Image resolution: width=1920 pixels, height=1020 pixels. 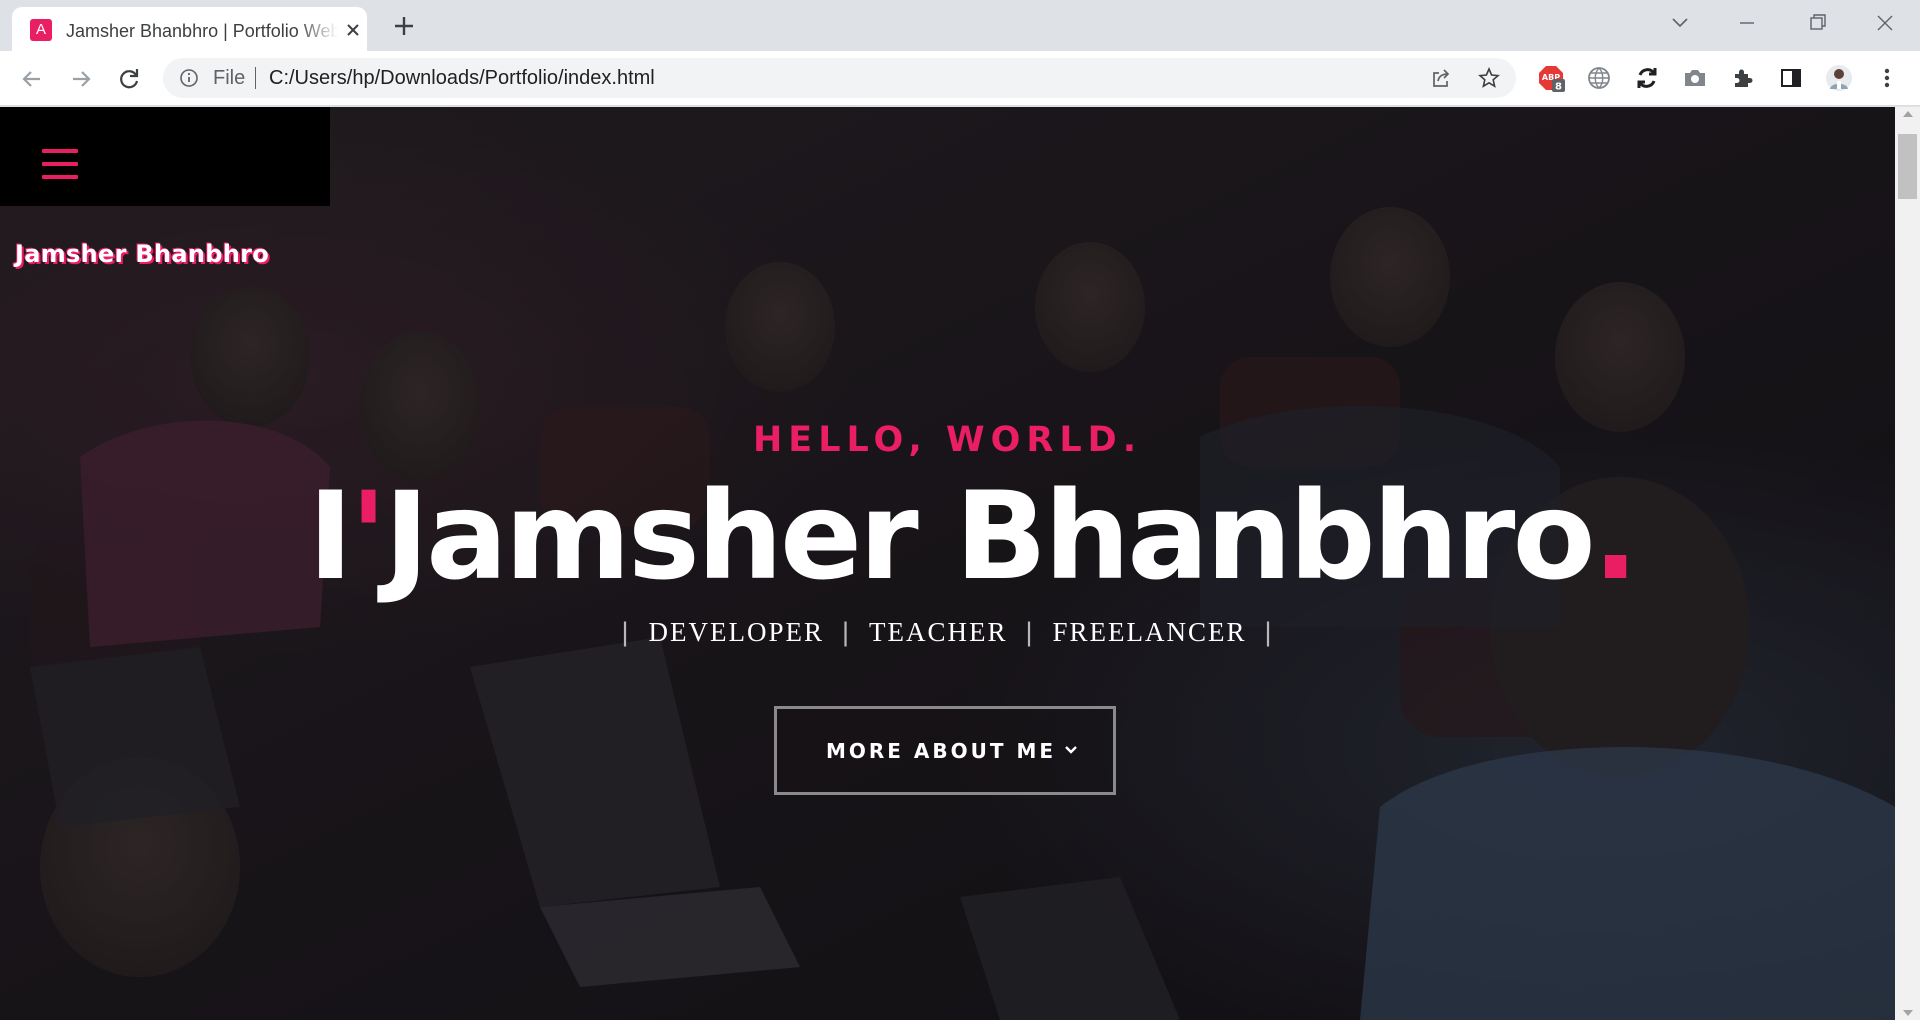 I want to click on tab-search-icon, so click(x=1680, y=23).